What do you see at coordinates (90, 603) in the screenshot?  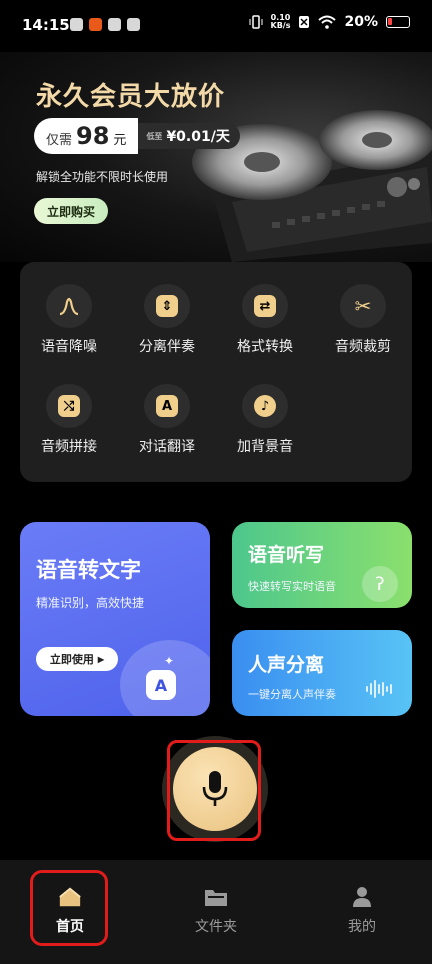 I see `card-desc: 精准识别，高效快捷` at bounding box center [90, 603].